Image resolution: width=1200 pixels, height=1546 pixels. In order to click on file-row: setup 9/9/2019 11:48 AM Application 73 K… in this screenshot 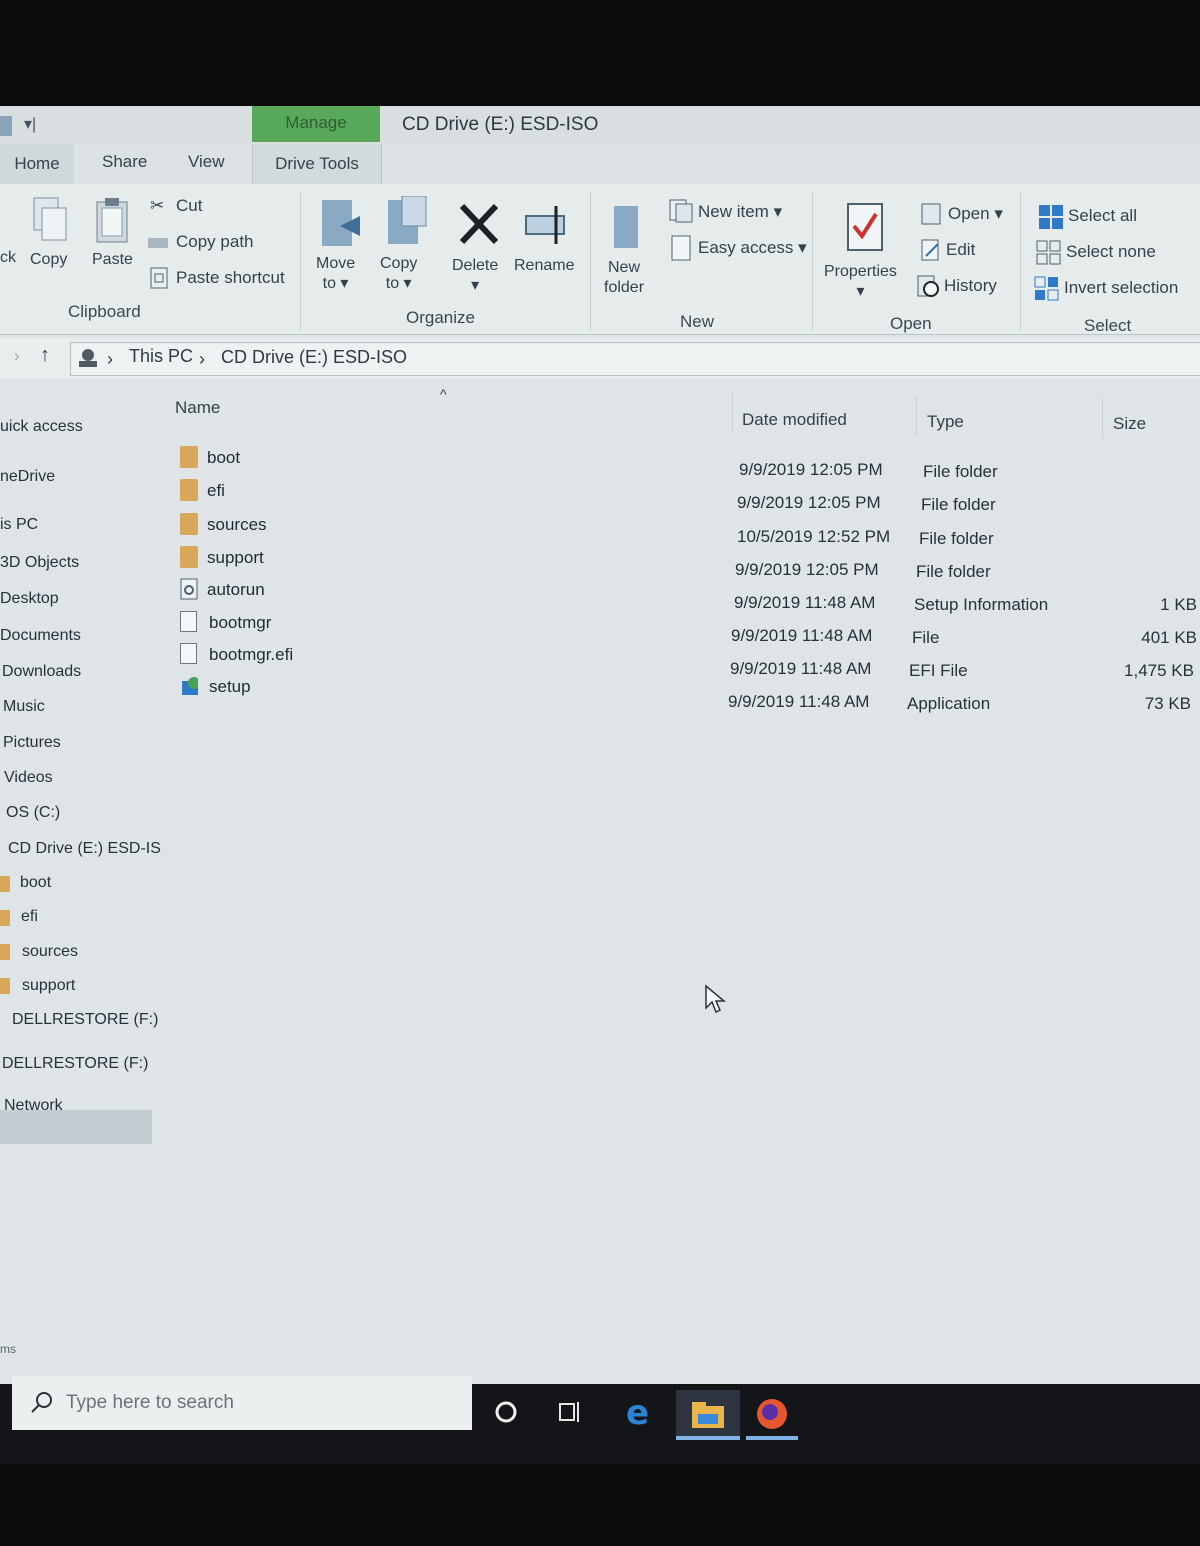, I will do `click(680, 692)`.